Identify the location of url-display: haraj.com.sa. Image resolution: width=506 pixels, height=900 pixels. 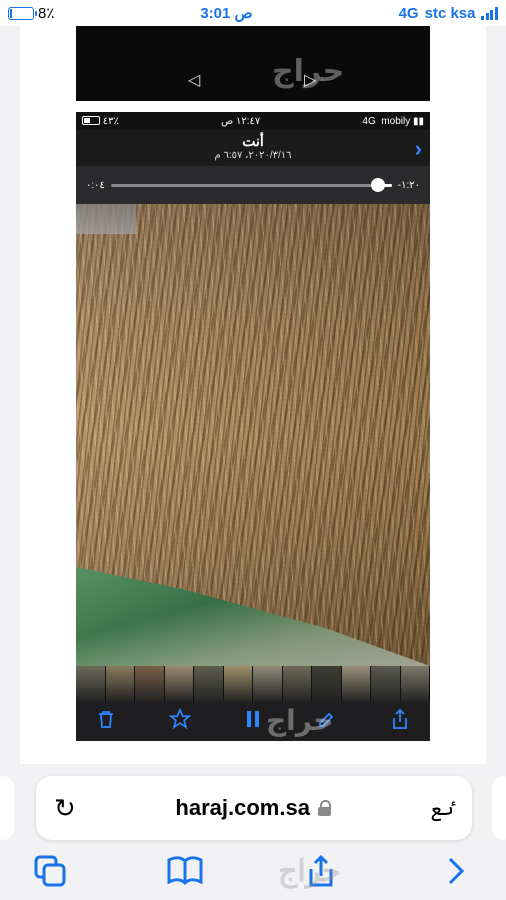
(253, 808).